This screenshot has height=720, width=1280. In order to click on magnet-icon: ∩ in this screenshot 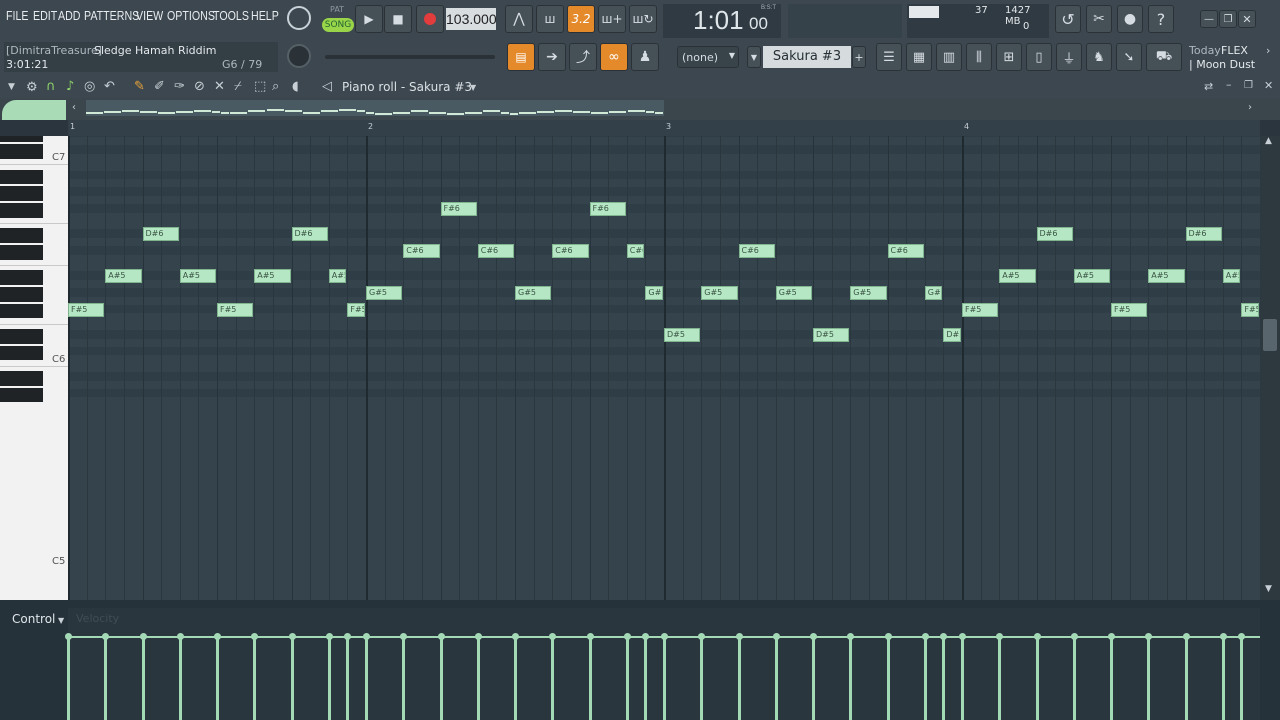, I will do `click(51, 86)`.